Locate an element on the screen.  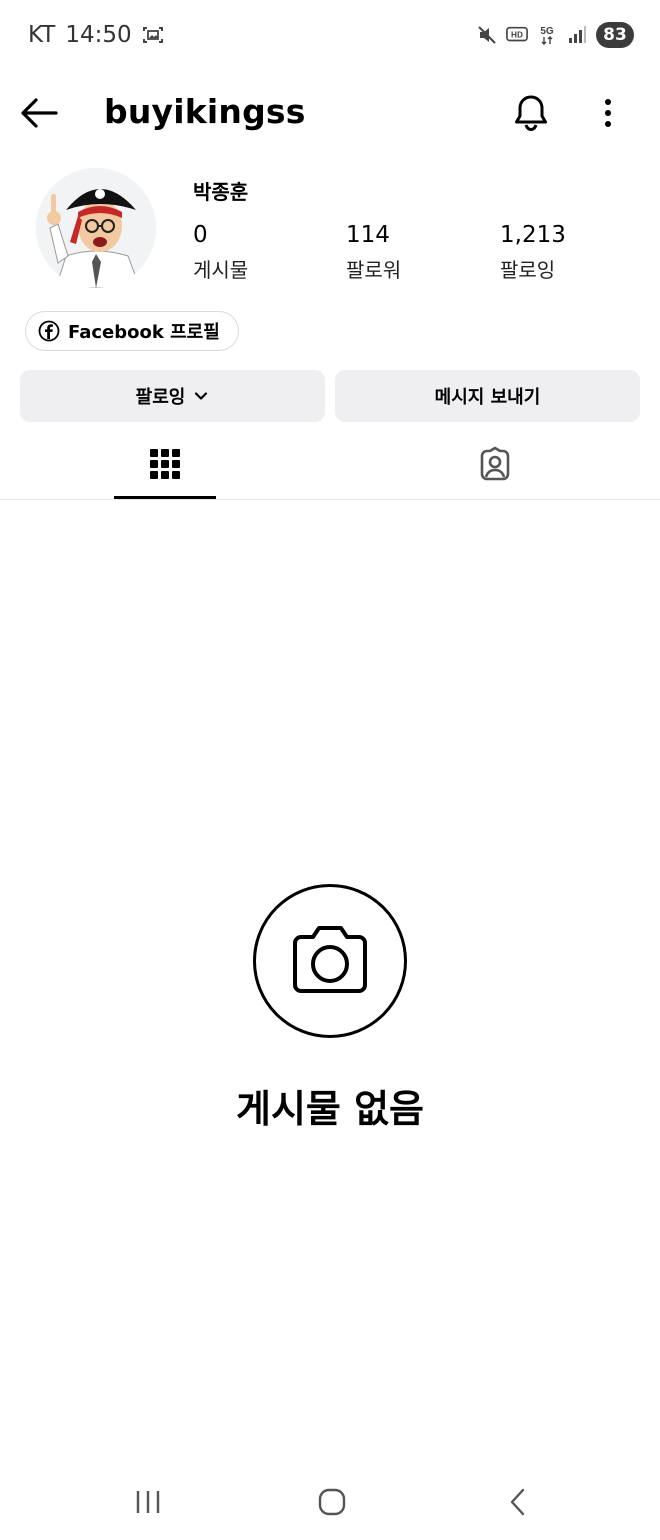
empty-state-title: 게시물 없음 is located at coordinates (330, 1109).